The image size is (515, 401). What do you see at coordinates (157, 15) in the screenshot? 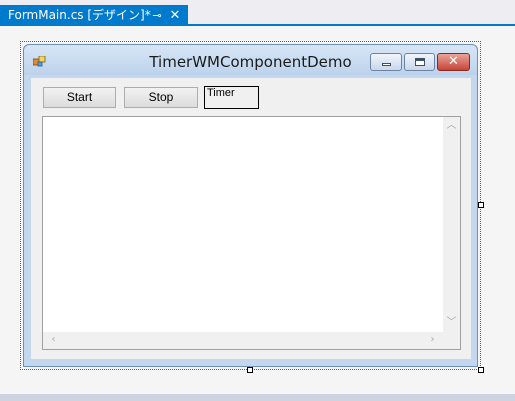
I see `pin-icon: ⊸` at bounding box center [157, 15].